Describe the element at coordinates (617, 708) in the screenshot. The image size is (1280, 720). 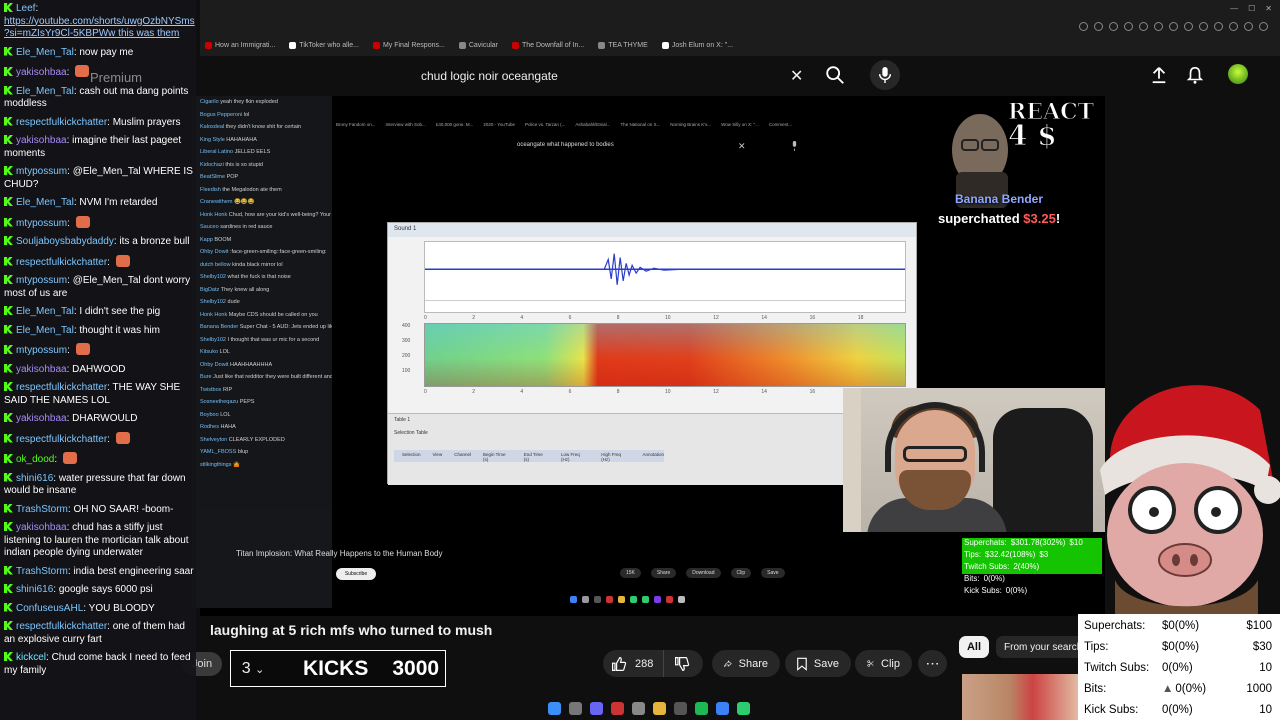
I see `app-red-icon` at that location.